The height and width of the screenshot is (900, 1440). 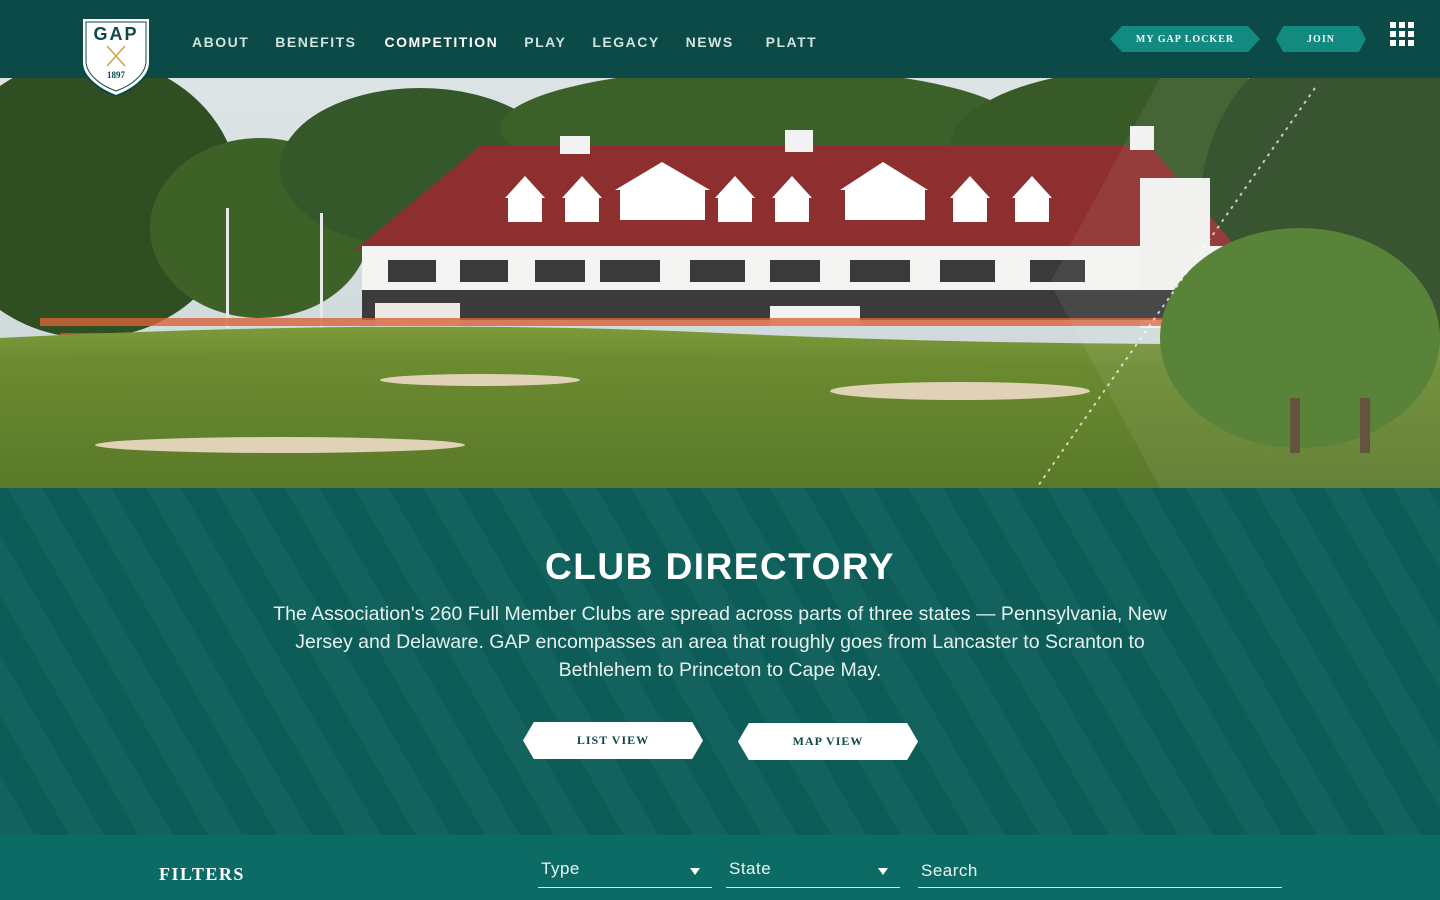 What do you see at coordinates (625, 871) in the screenshot?
I see `type-select: Type` at bounding box center [625, 871].